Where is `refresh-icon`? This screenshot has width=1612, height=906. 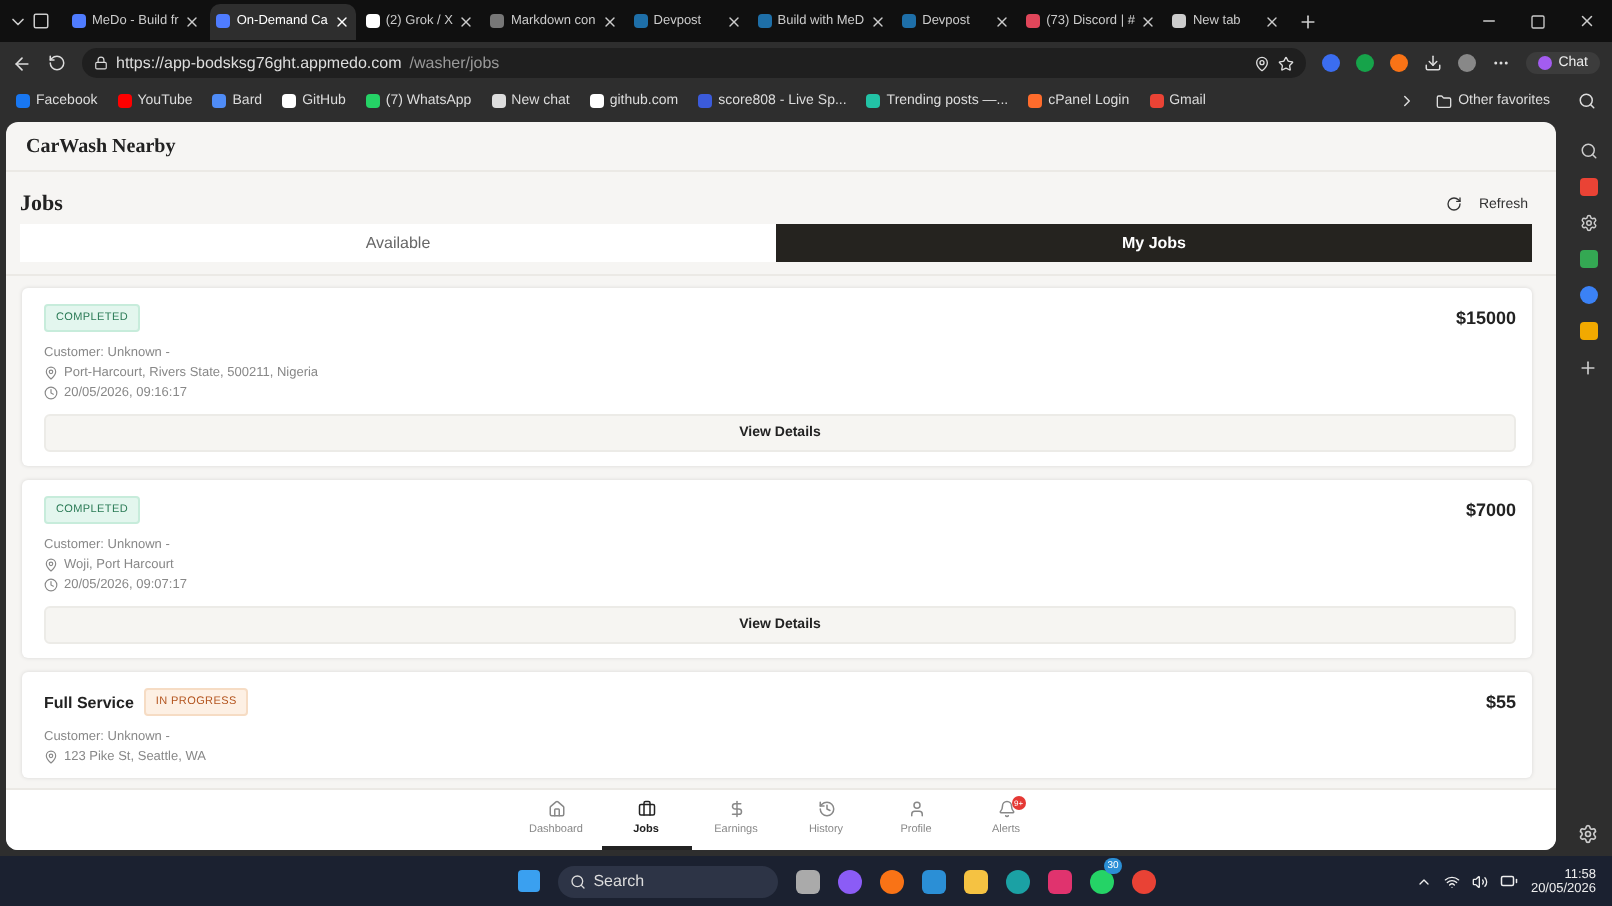 refresh-icon is located at coordinates (1454, 204).